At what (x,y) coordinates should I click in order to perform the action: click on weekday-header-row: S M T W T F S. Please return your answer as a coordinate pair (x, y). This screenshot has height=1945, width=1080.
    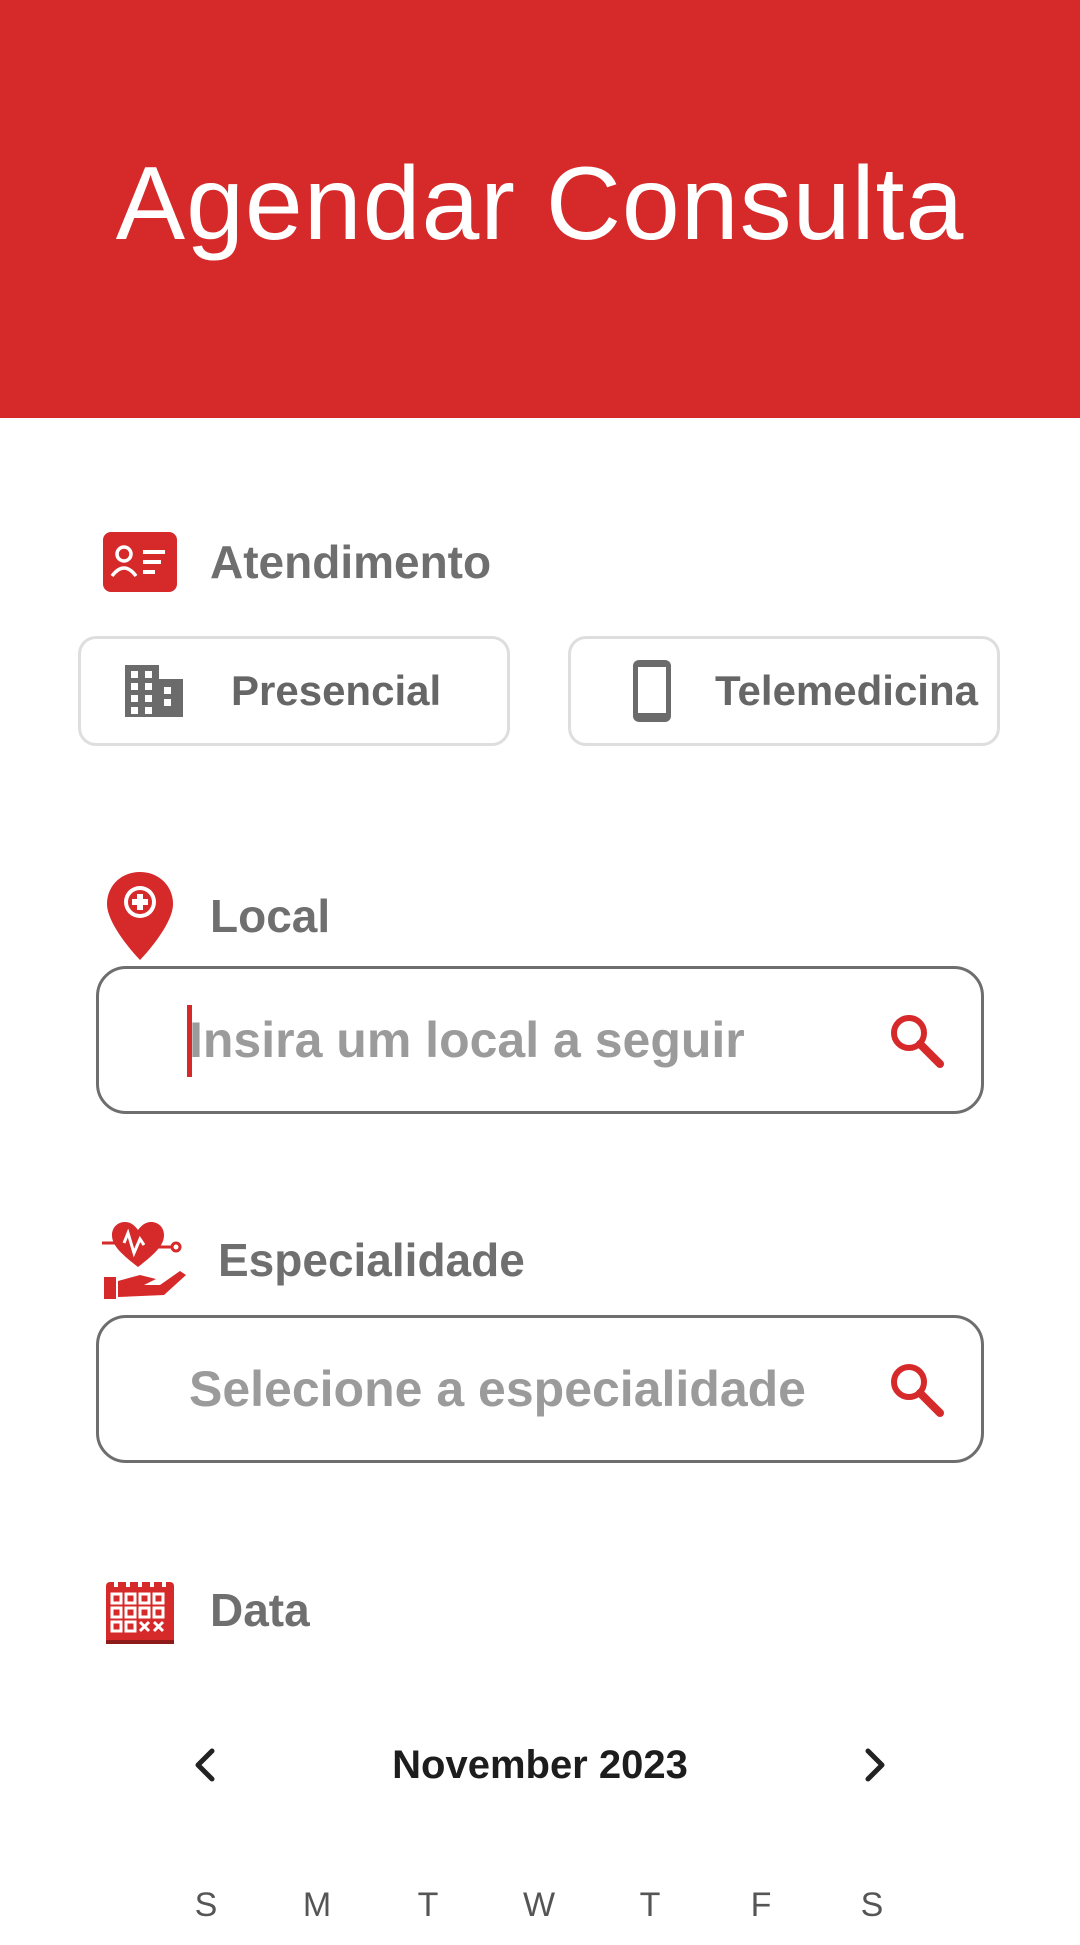
    Looking at the image, I should click on (540, 1905).